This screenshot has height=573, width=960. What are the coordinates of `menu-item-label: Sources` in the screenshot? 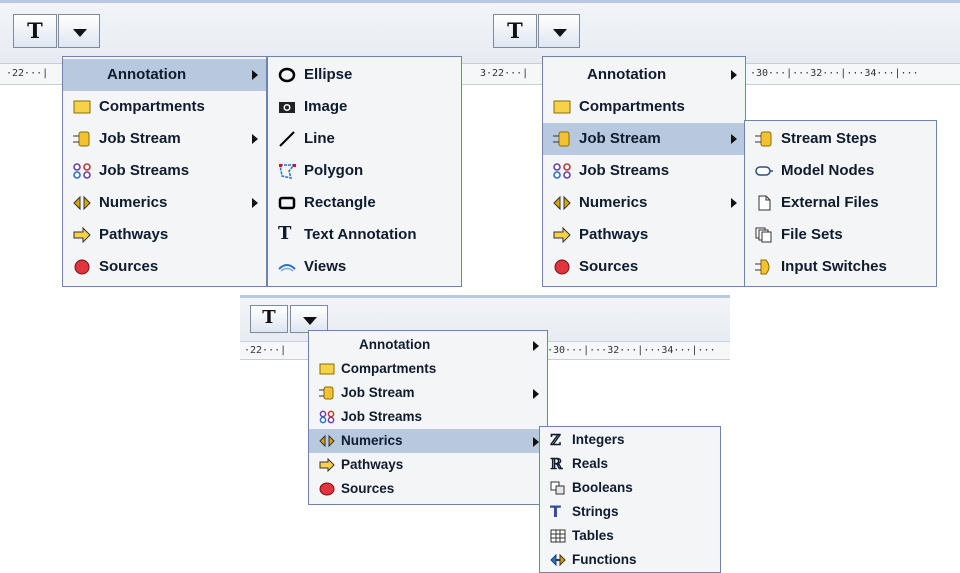 It's located at (609, 266).